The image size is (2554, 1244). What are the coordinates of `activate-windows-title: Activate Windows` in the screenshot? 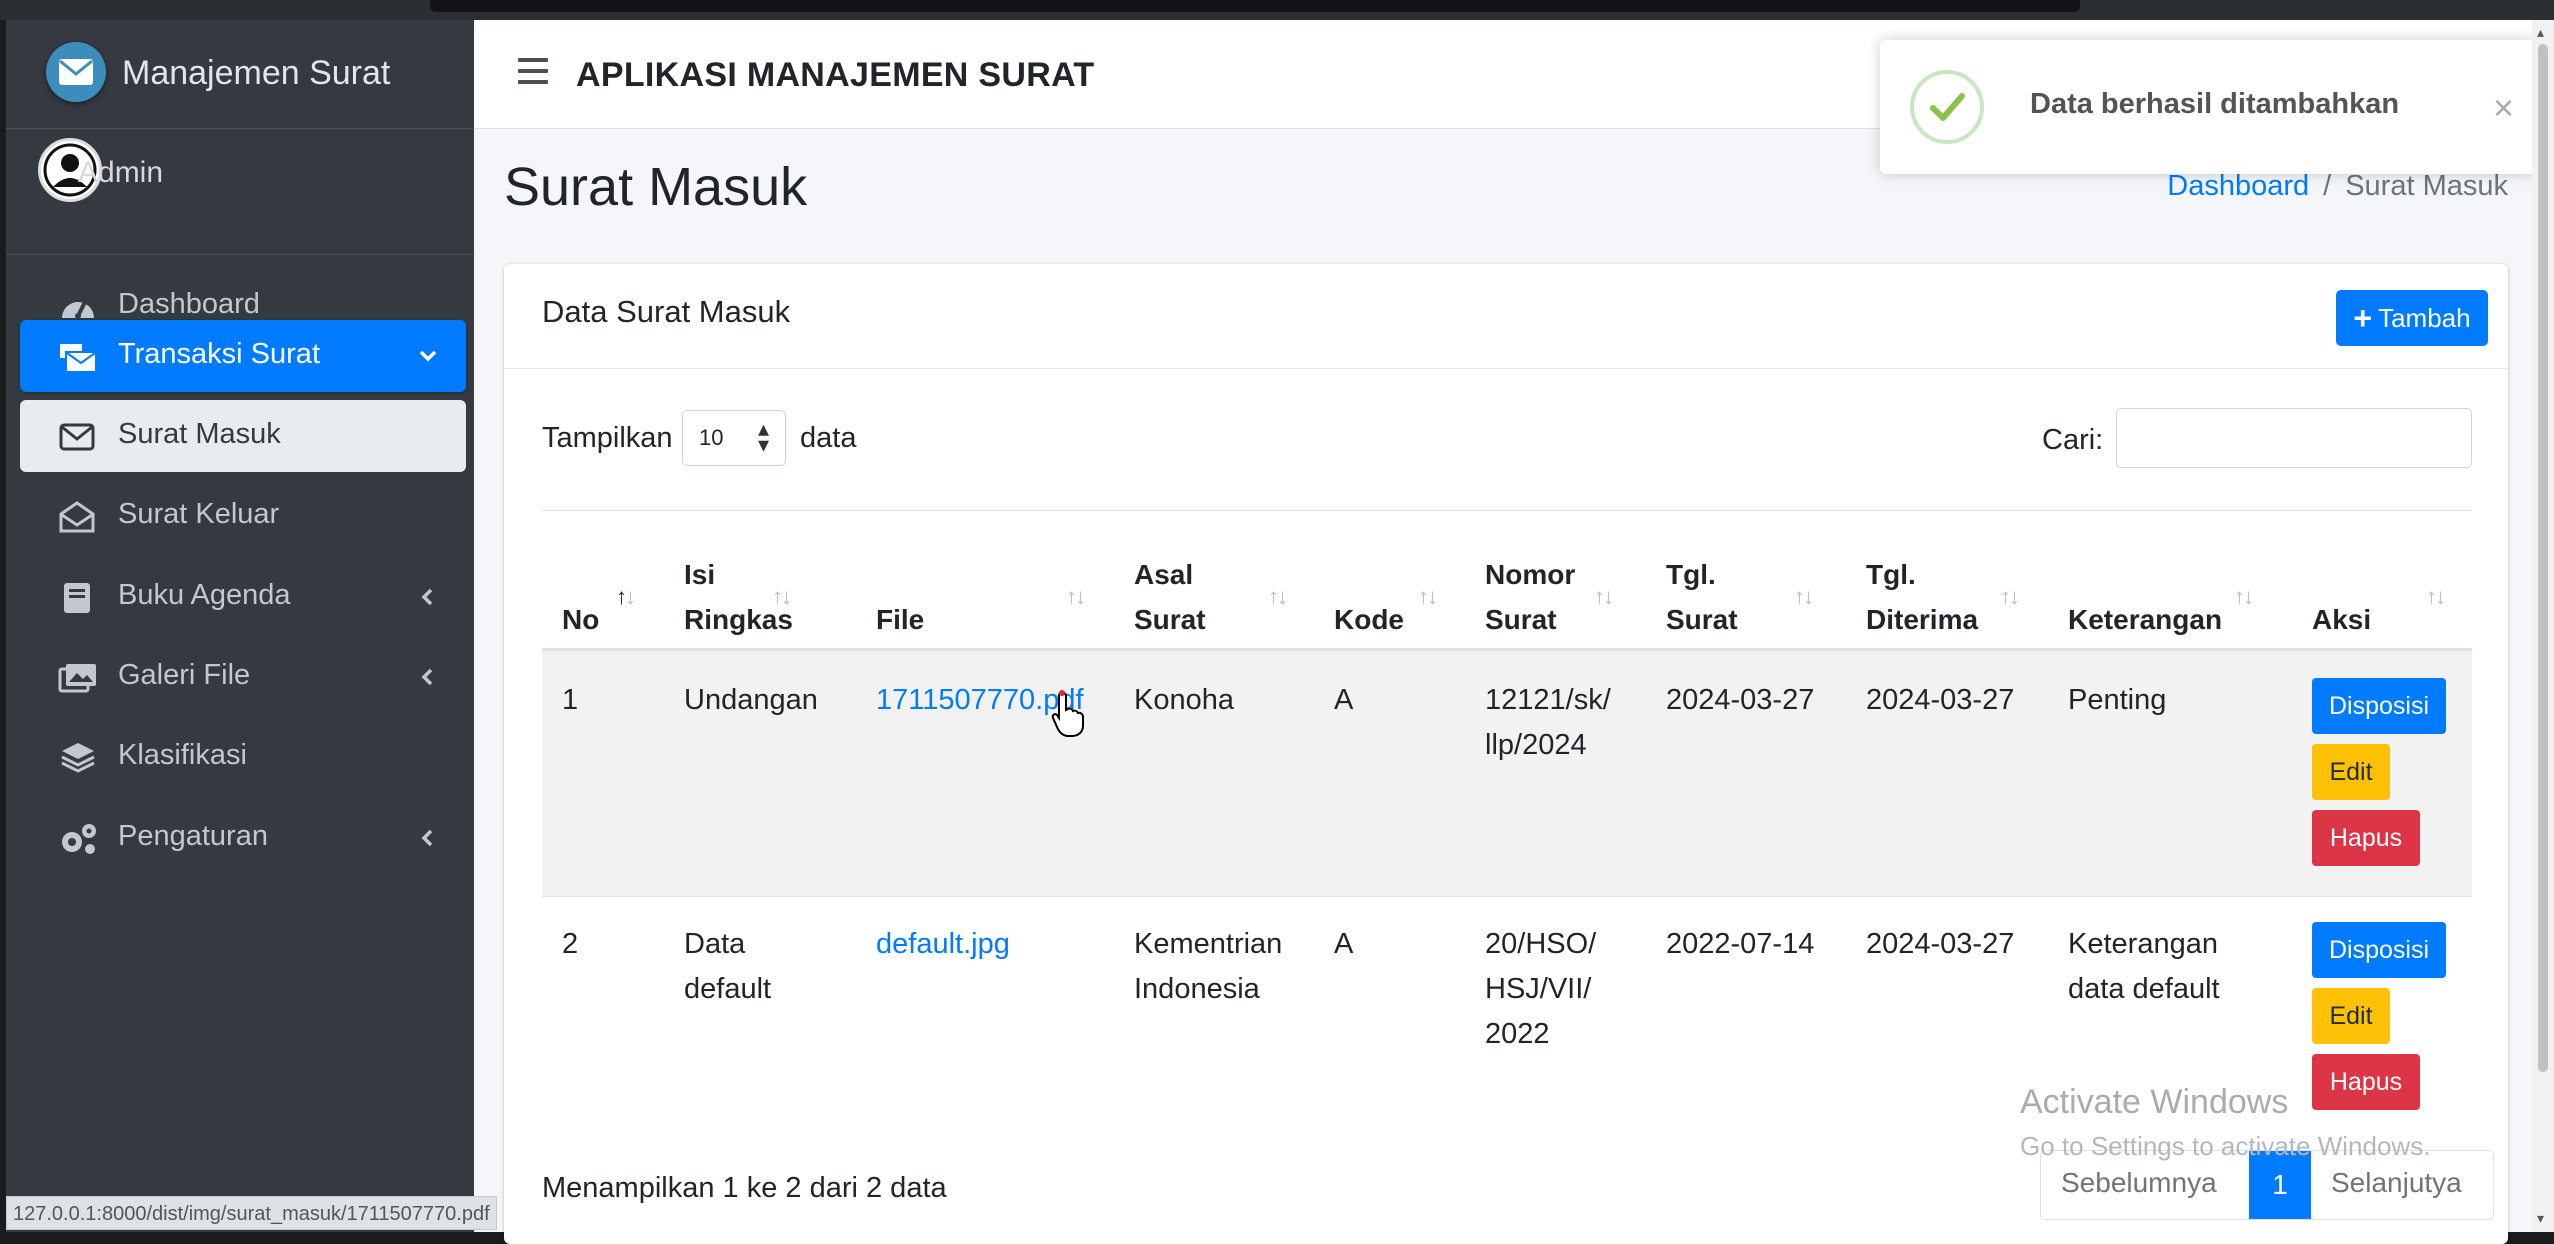 It's located at (2154, 1102).